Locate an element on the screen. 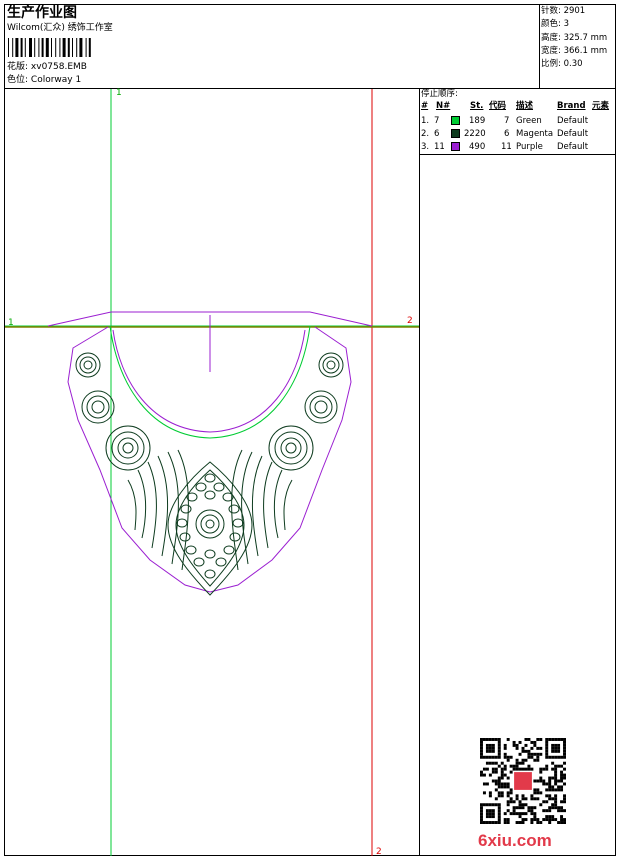 The image size is (620, 860). qr-code is located at coordinates (523, 781).